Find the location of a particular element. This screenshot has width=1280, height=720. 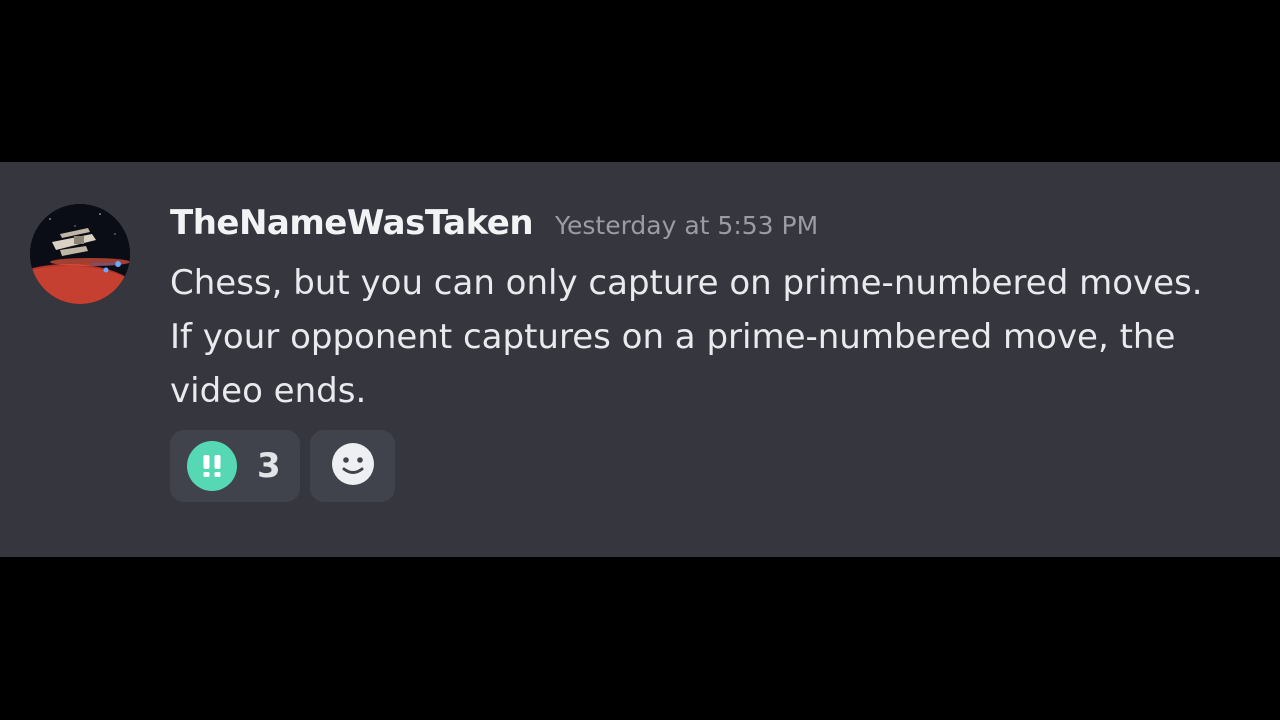

reaction-count: 3 is located at coordinates (269, 466).